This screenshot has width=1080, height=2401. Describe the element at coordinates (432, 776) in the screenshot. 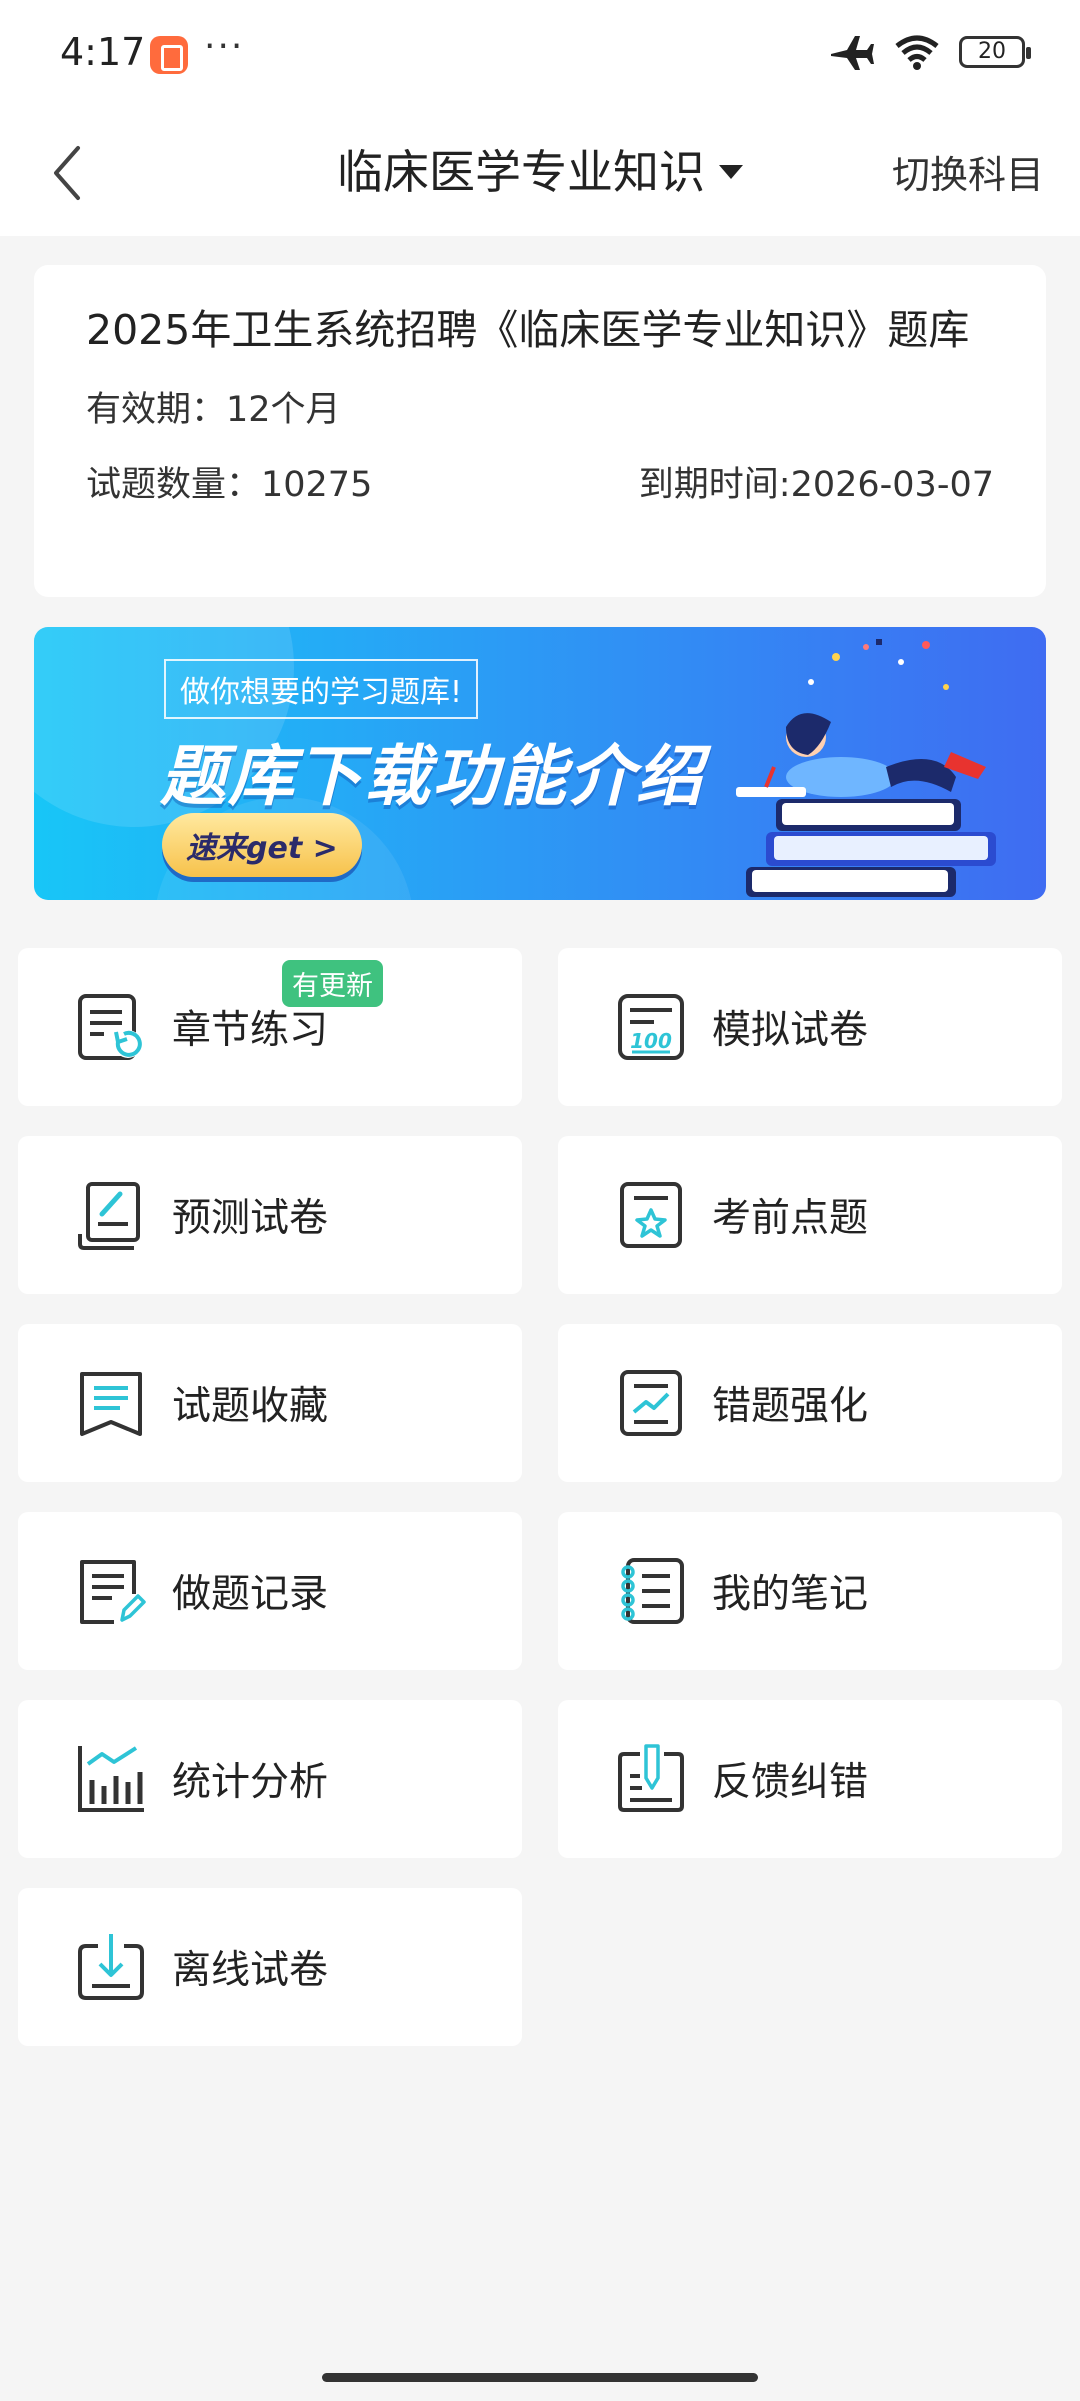

I see `banner-headline: 题库下载功能介绍` at that location.